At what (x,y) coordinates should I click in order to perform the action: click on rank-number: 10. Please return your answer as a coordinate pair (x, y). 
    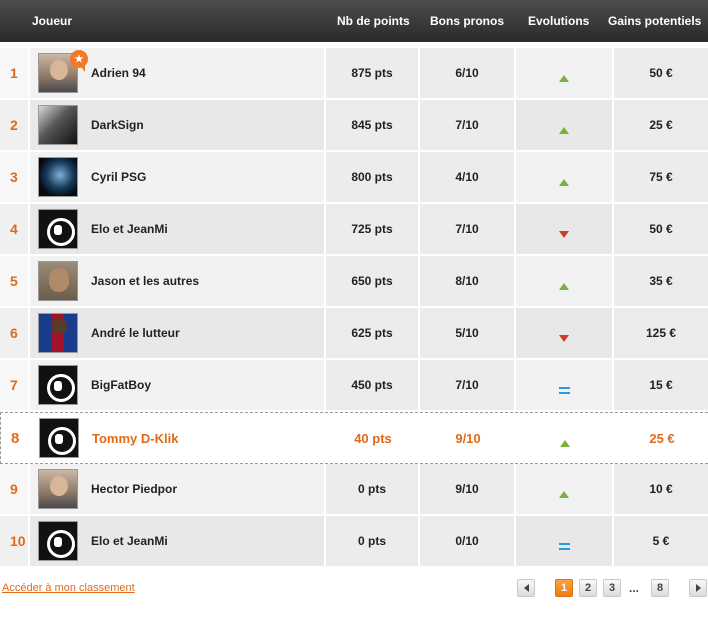
    Looking at the image, I should click on (14, 541).